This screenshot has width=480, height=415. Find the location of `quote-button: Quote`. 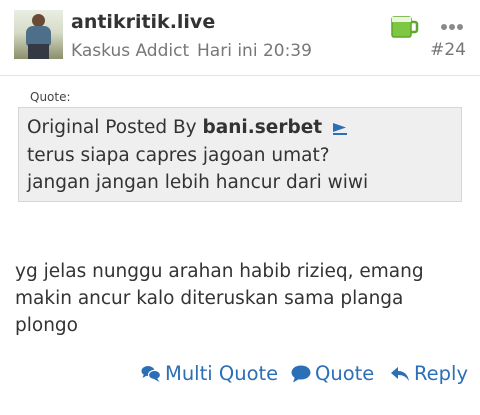

quote-button: Quote is located at coordinates (332, 373).